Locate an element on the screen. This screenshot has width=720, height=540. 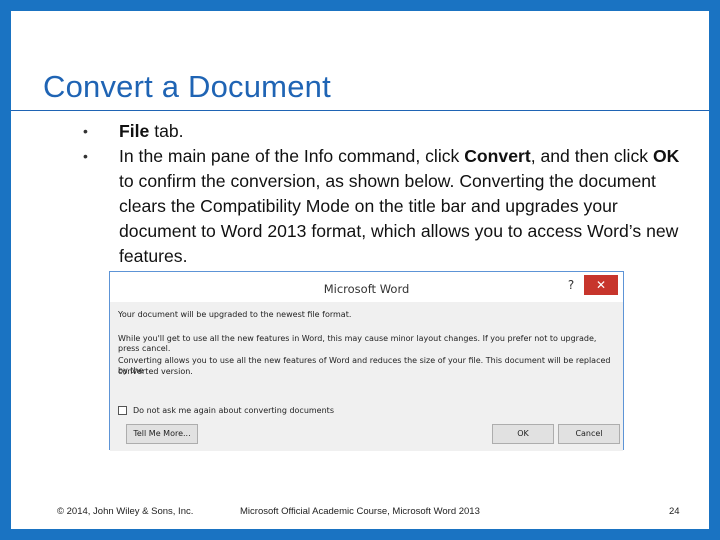
do-not-ask-checkbox is located at coordinates (122, 410).